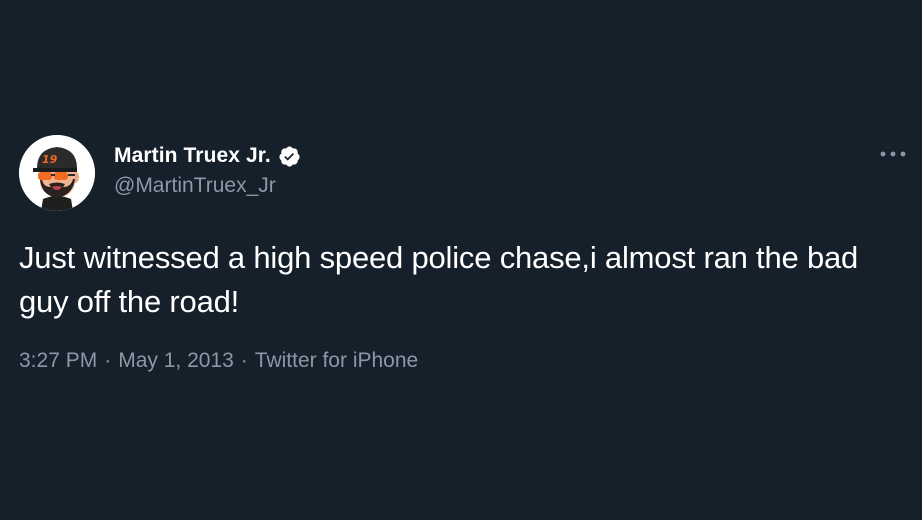  What do you see at coordinates (192, 156) in the screenshot?
I see `author-display-name: Martin Truex Jr.` at bounding box center [192, 156].